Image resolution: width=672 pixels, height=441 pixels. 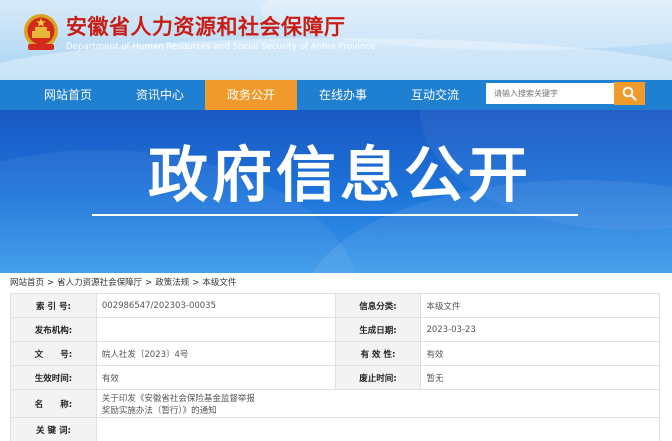 I want to click on document-name-label: 名 称:, so click(x=53, y=403).